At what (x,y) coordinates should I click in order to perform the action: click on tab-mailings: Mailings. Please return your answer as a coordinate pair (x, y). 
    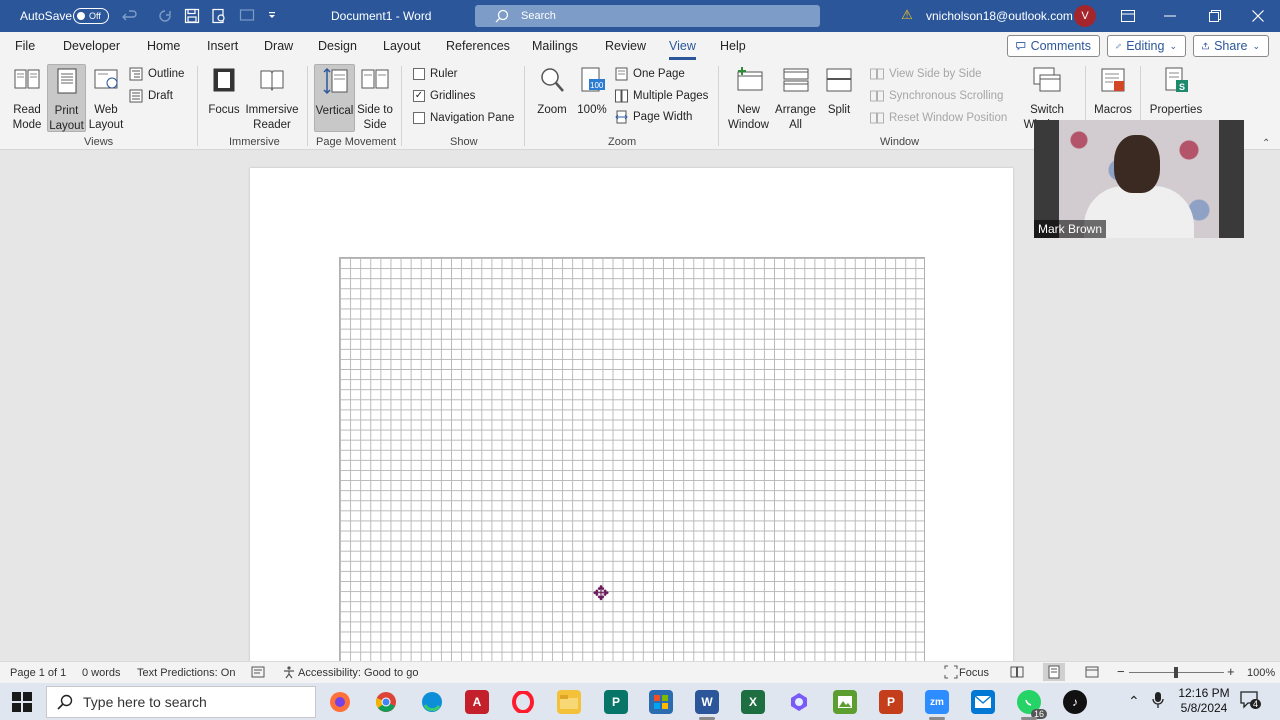
    Looking at the image, I should click on (555, 46).